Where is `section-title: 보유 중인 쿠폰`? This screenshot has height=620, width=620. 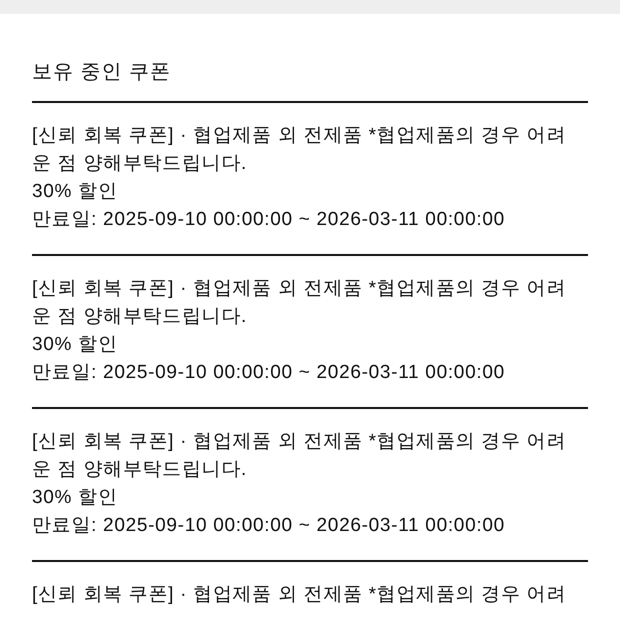
section-title: 보유 중인 쿠폰 is located at coordinates (102, 72).